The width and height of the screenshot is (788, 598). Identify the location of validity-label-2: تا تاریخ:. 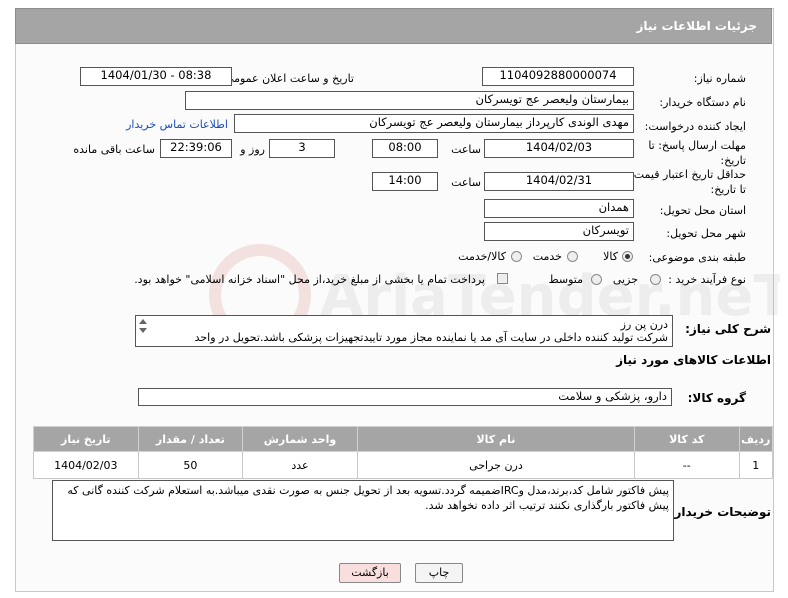
(728, 189).